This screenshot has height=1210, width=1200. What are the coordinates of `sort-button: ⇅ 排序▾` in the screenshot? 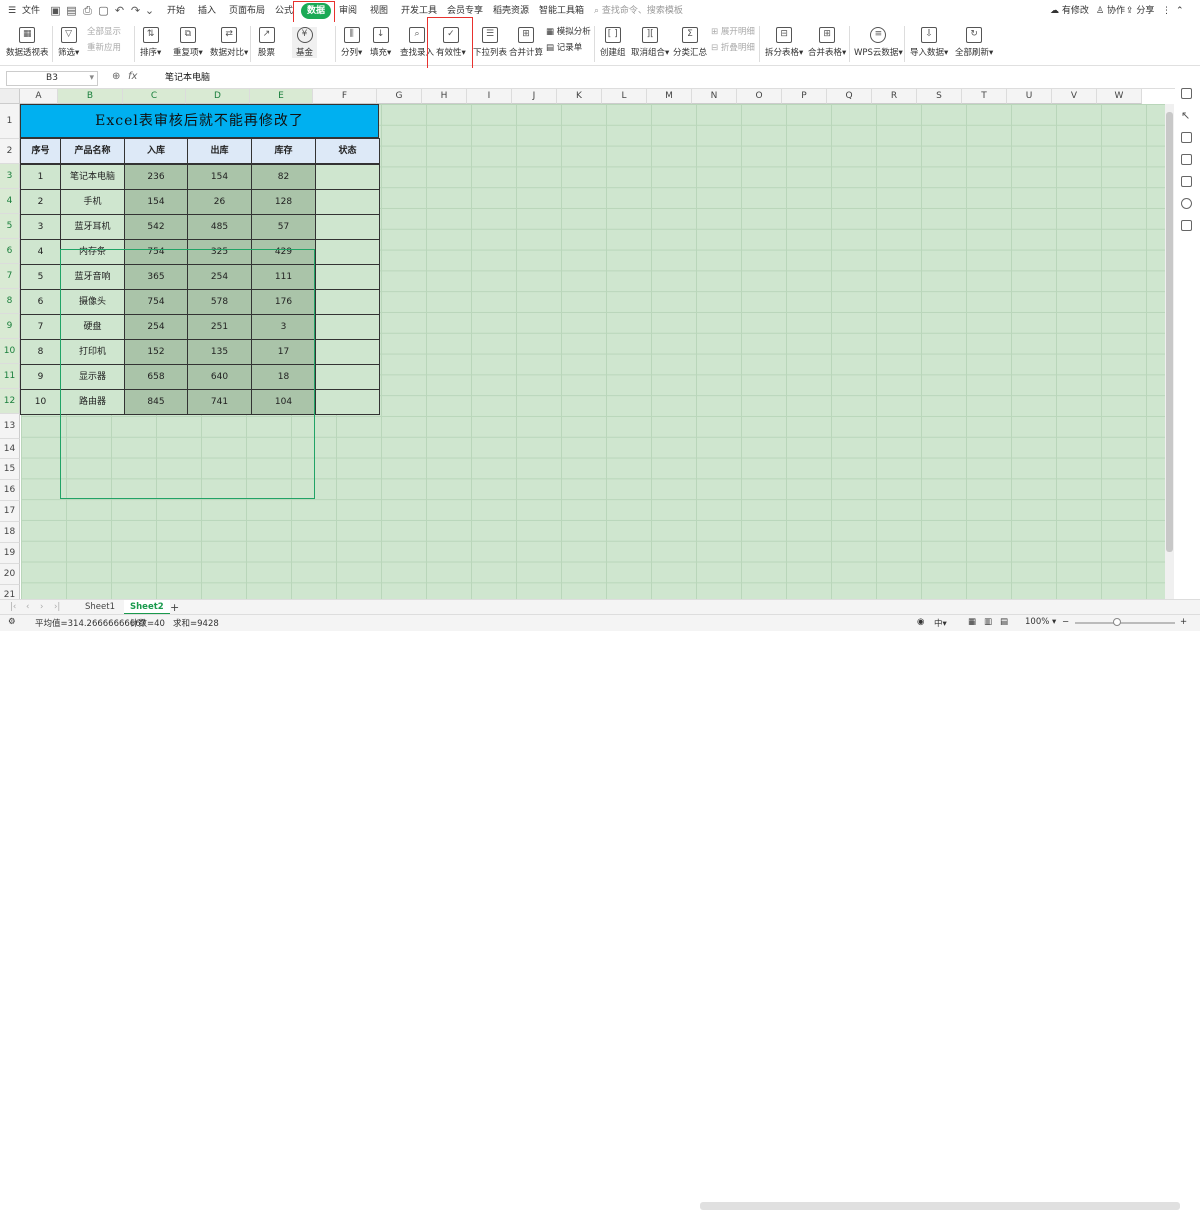 It's located at (150, 42).